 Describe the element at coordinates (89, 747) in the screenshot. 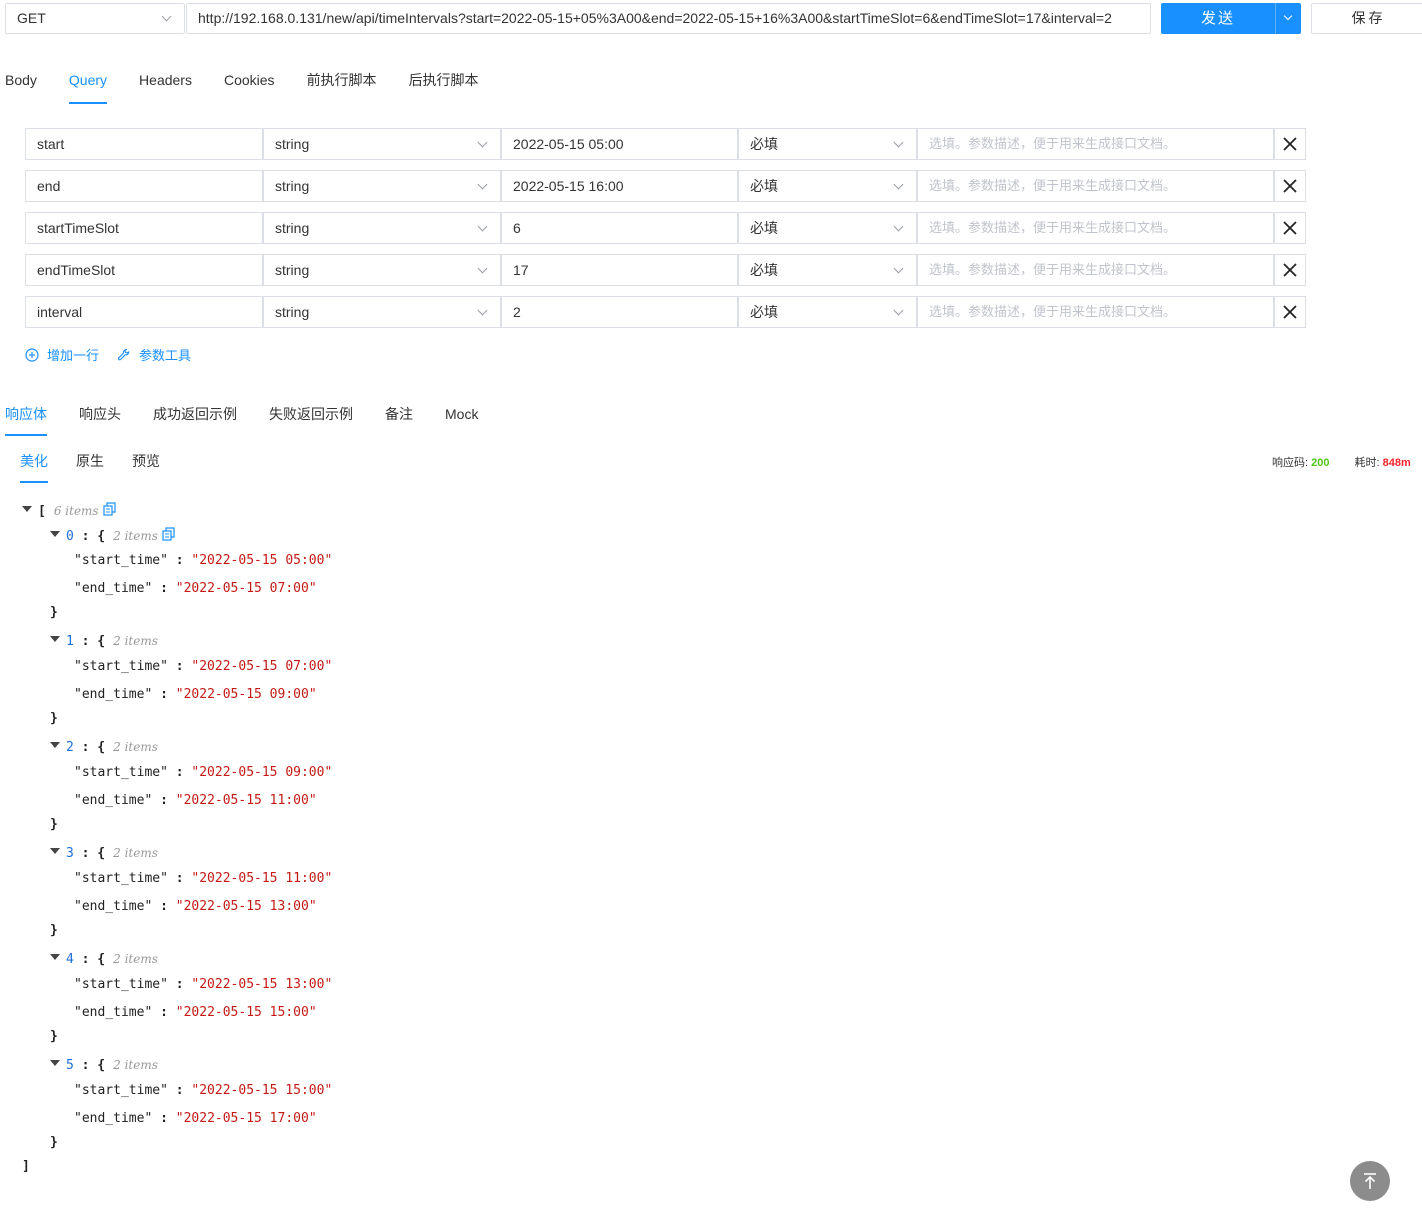

I see `json-colon: : {` at that location.